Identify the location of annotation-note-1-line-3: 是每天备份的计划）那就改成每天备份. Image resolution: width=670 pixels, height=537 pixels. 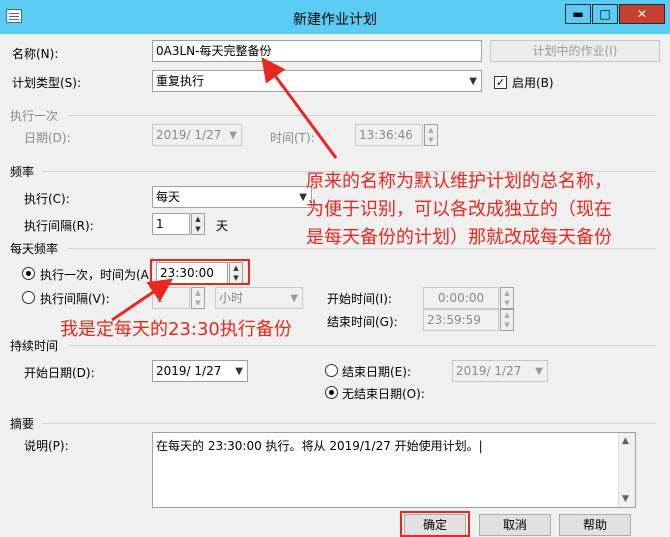
(459, 237).